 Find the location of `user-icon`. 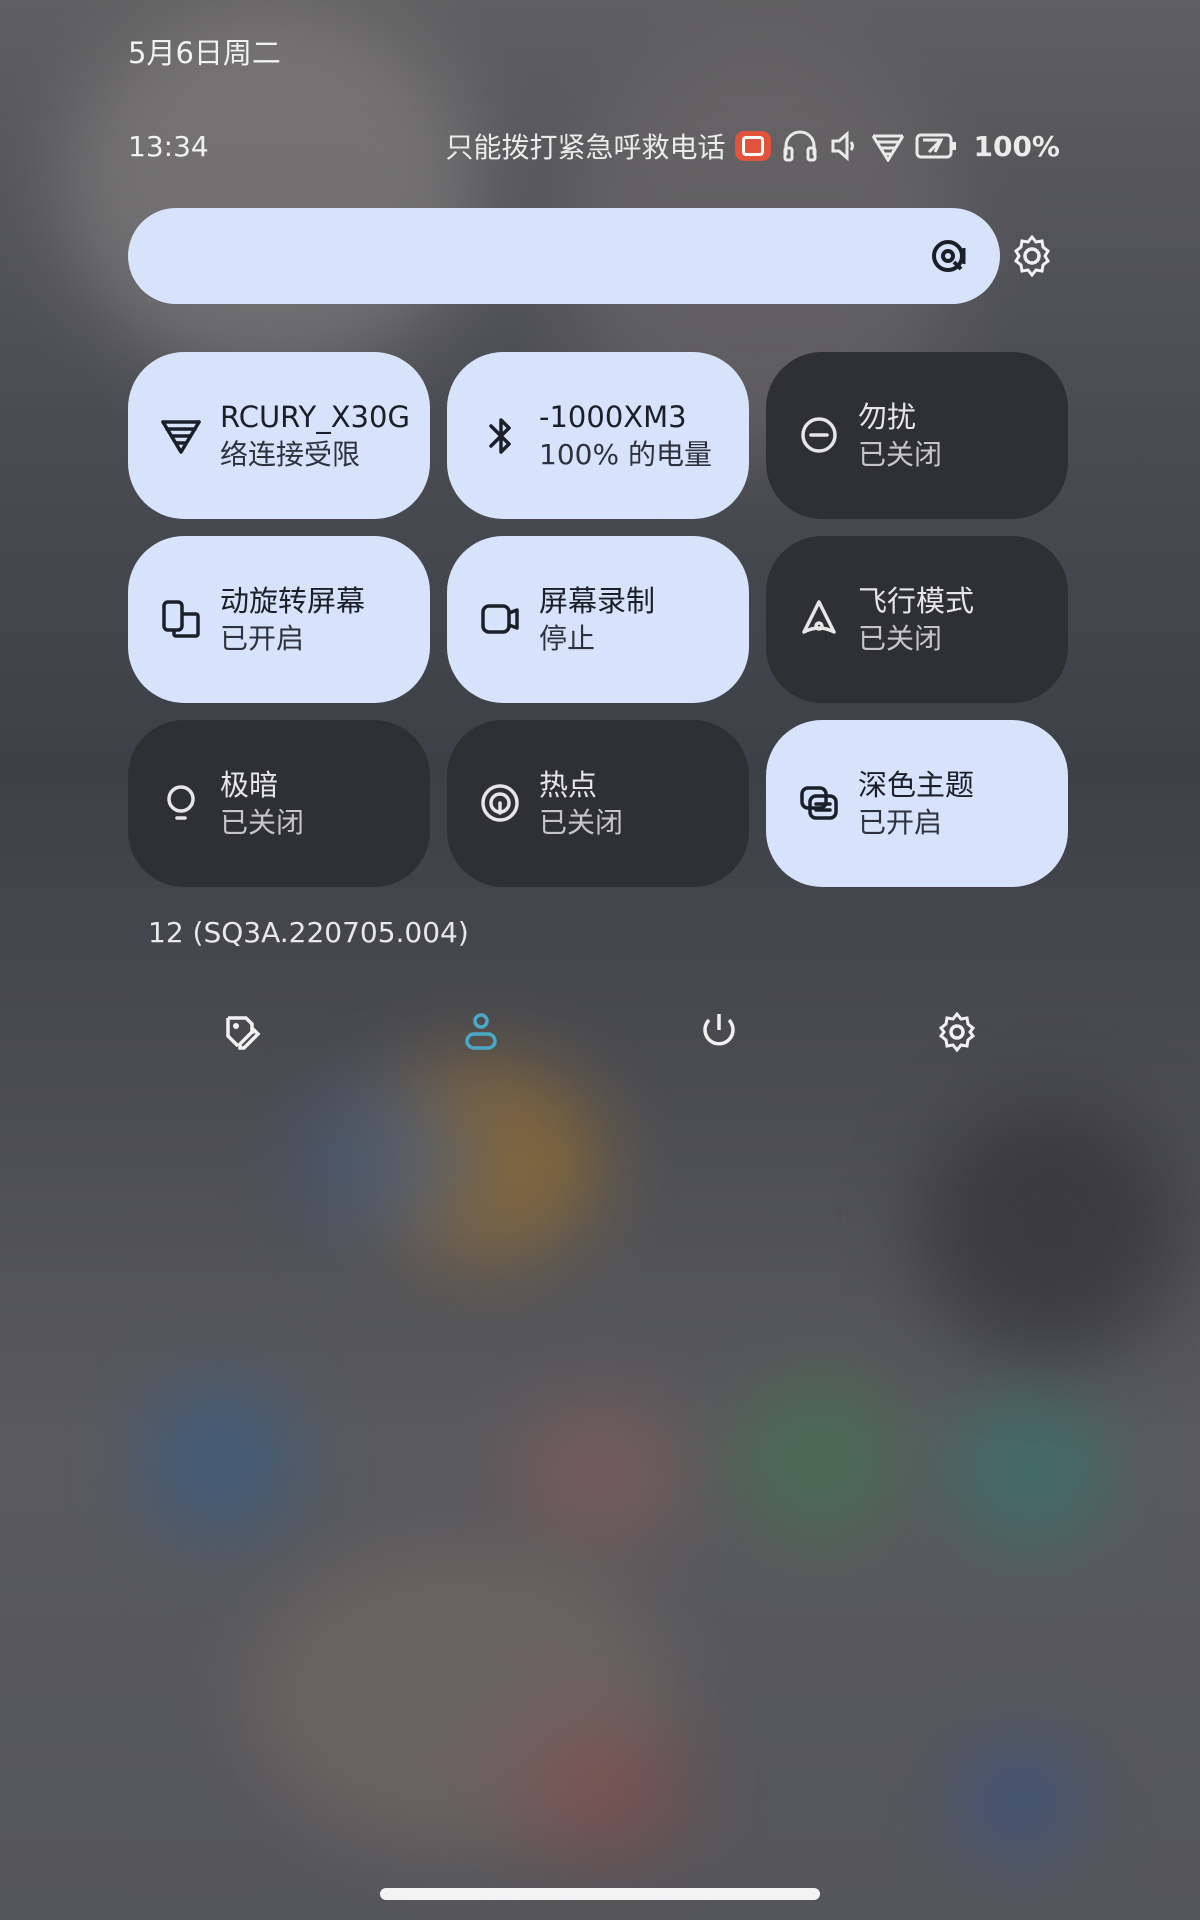

user-icon is located at coordinates (481, 1032).